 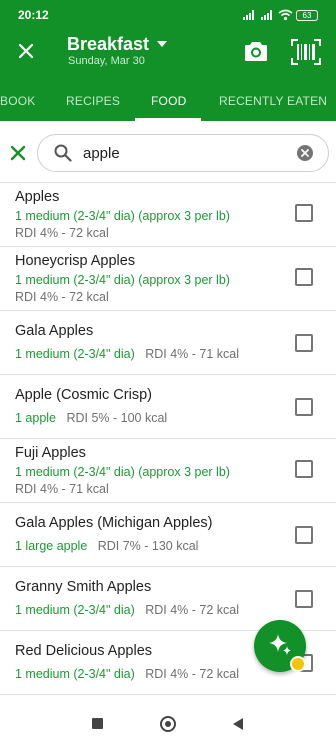 I want to click on premium-badge-icon, so click(x=298, y=664).